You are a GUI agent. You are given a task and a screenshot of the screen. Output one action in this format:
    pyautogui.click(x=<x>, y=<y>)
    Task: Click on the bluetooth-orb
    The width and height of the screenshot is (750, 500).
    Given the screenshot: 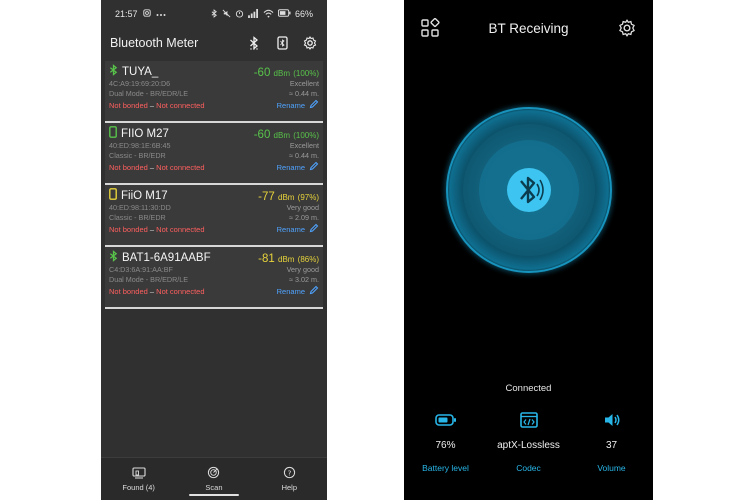 What is the action you would take?
    pyautogui.click(x=529, y=200)
    